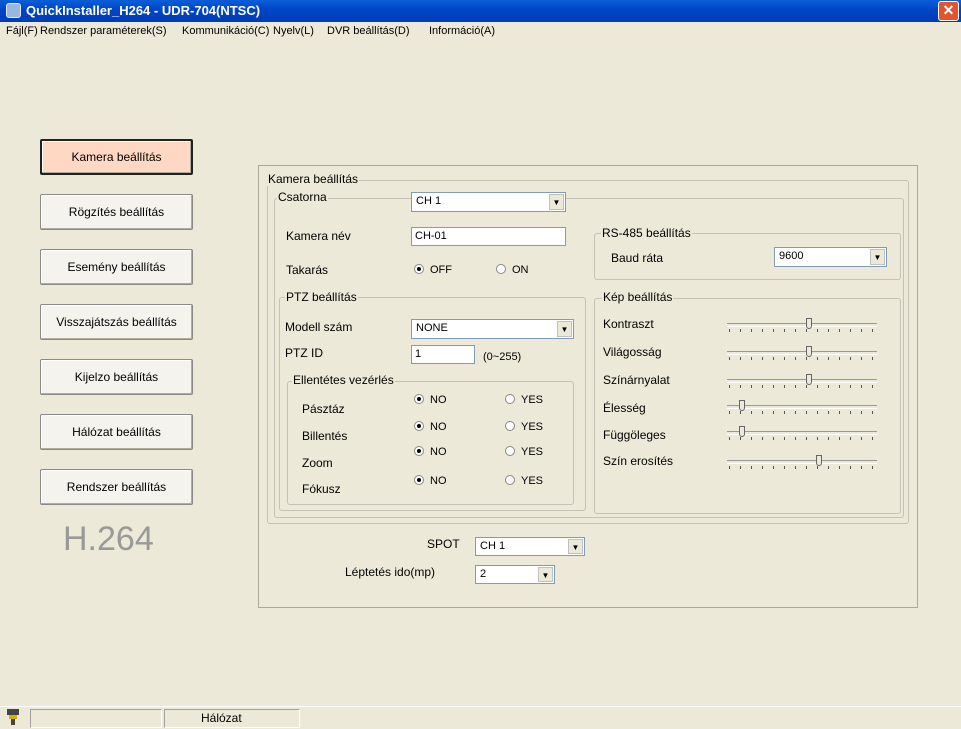  I want to click on tilt-label: Billentés, so click(325, 436).